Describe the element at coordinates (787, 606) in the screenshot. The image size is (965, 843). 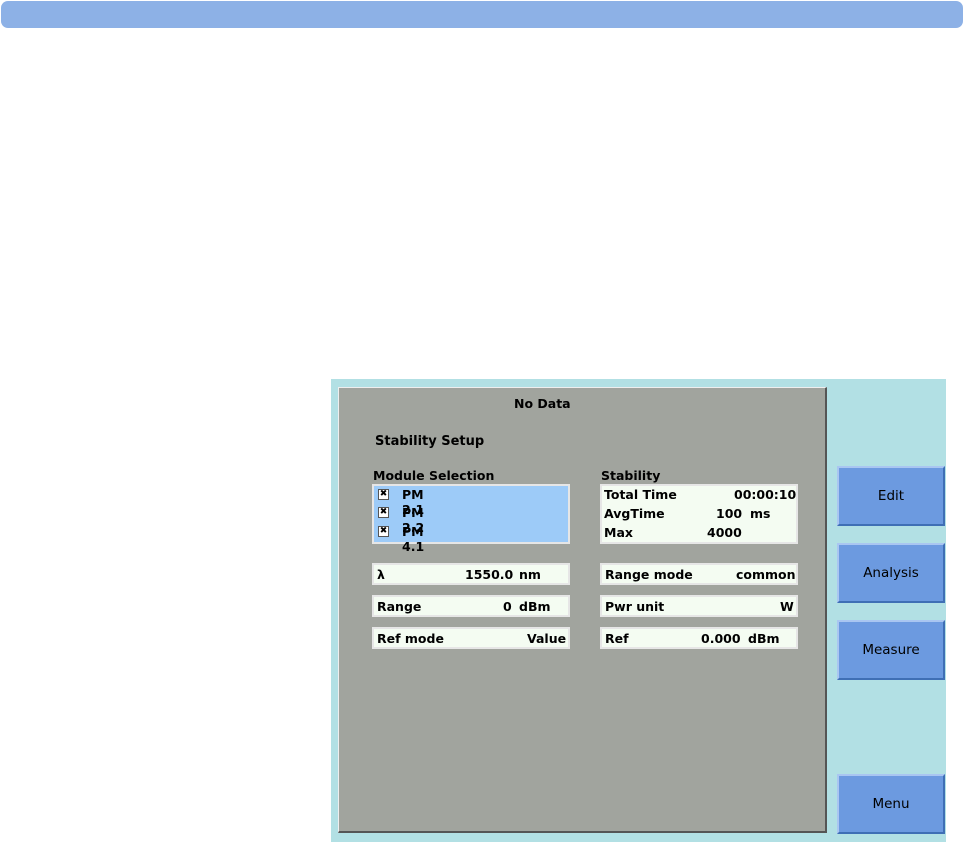
I see `pwr-unit-value: W` at that location.